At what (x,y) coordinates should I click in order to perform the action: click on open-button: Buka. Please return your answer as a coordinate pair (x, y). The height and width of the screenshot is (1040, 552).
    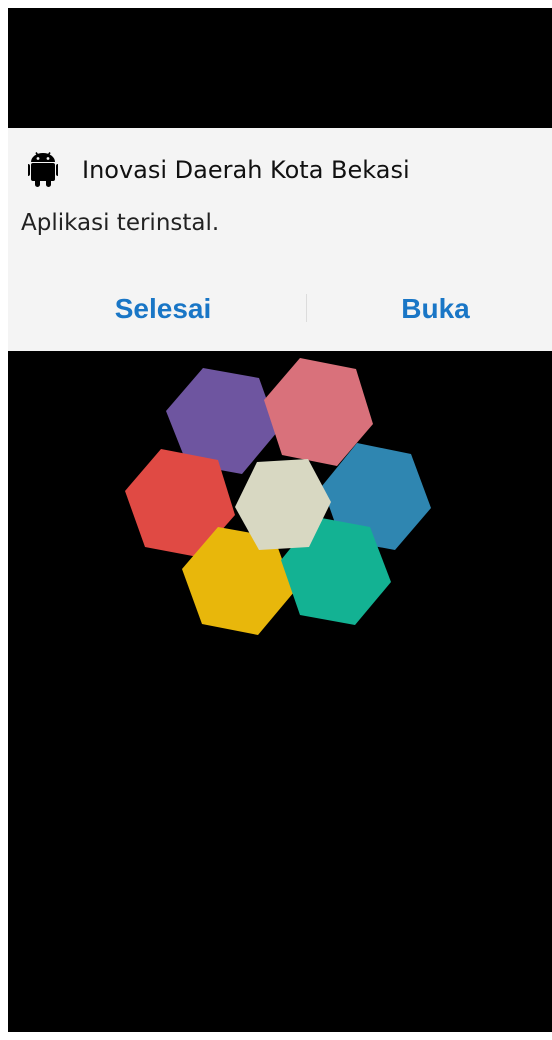
    Looking at the image, I should click on (425, 308).